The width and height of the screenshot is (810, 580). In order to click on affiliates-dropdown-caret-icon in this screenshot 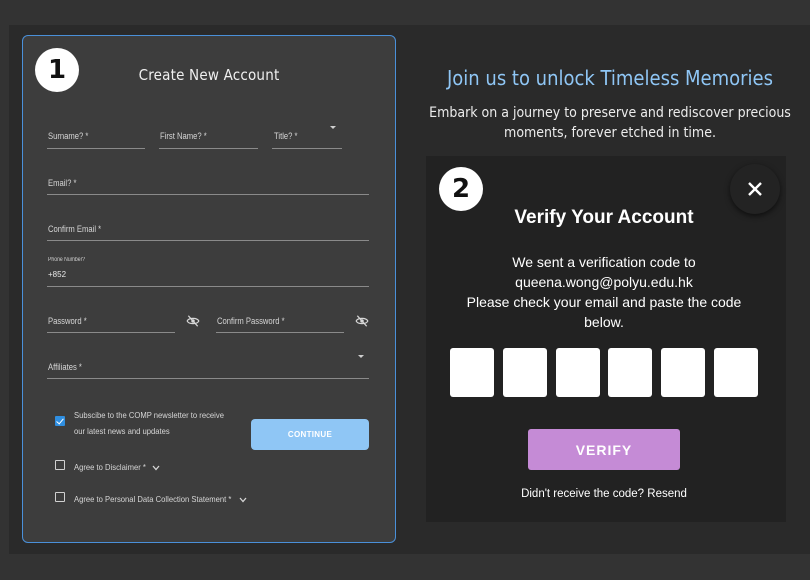, I will do `click(361, 356)`.